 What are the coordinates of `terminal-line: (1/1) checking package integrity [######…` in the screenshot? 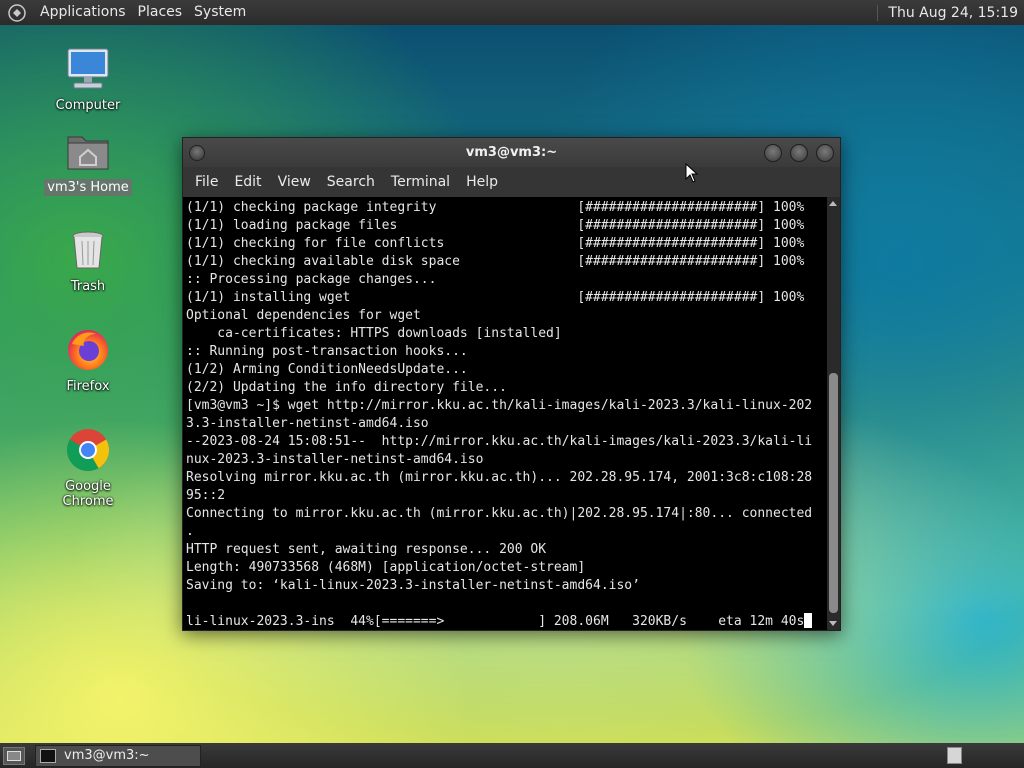 It's located at (495, 207).